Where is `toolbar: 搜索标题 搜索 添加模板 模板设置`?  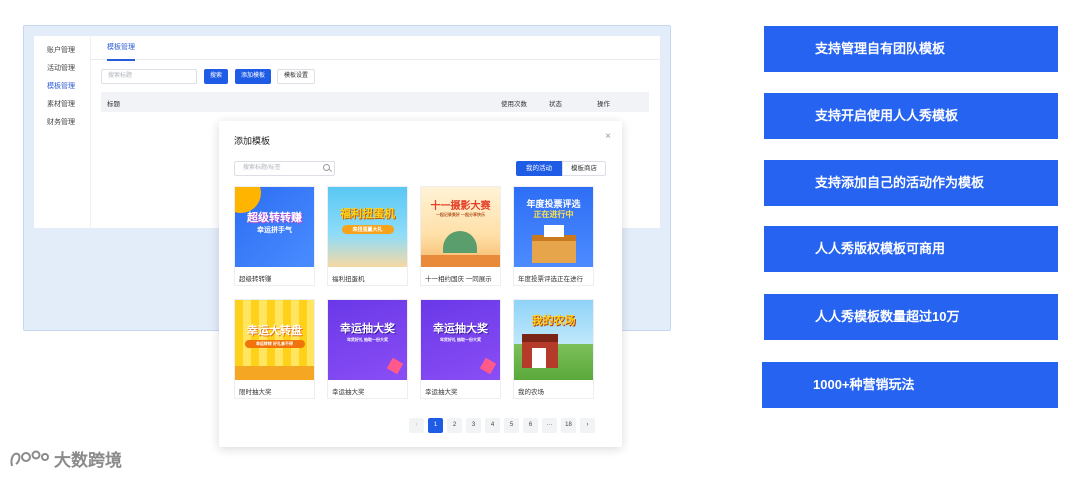 toolbar: 搜索标题 搜索 添加模板 模板设置 is located at coordinates (208, 76).